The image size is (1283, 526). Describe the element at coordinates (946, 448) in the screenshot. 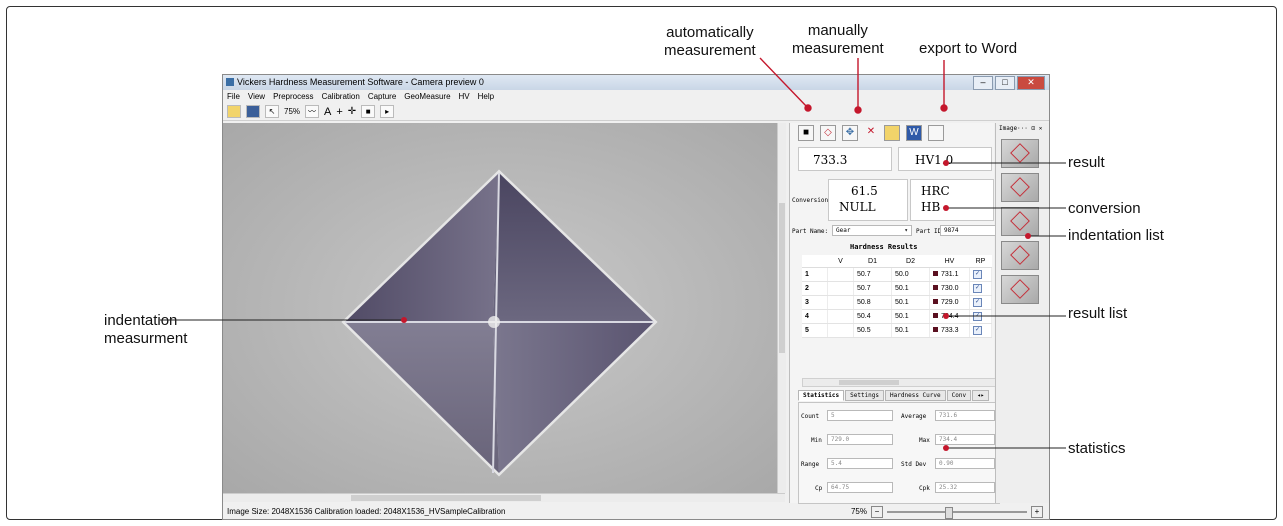

I see `leader-dot-statistics` at that location.